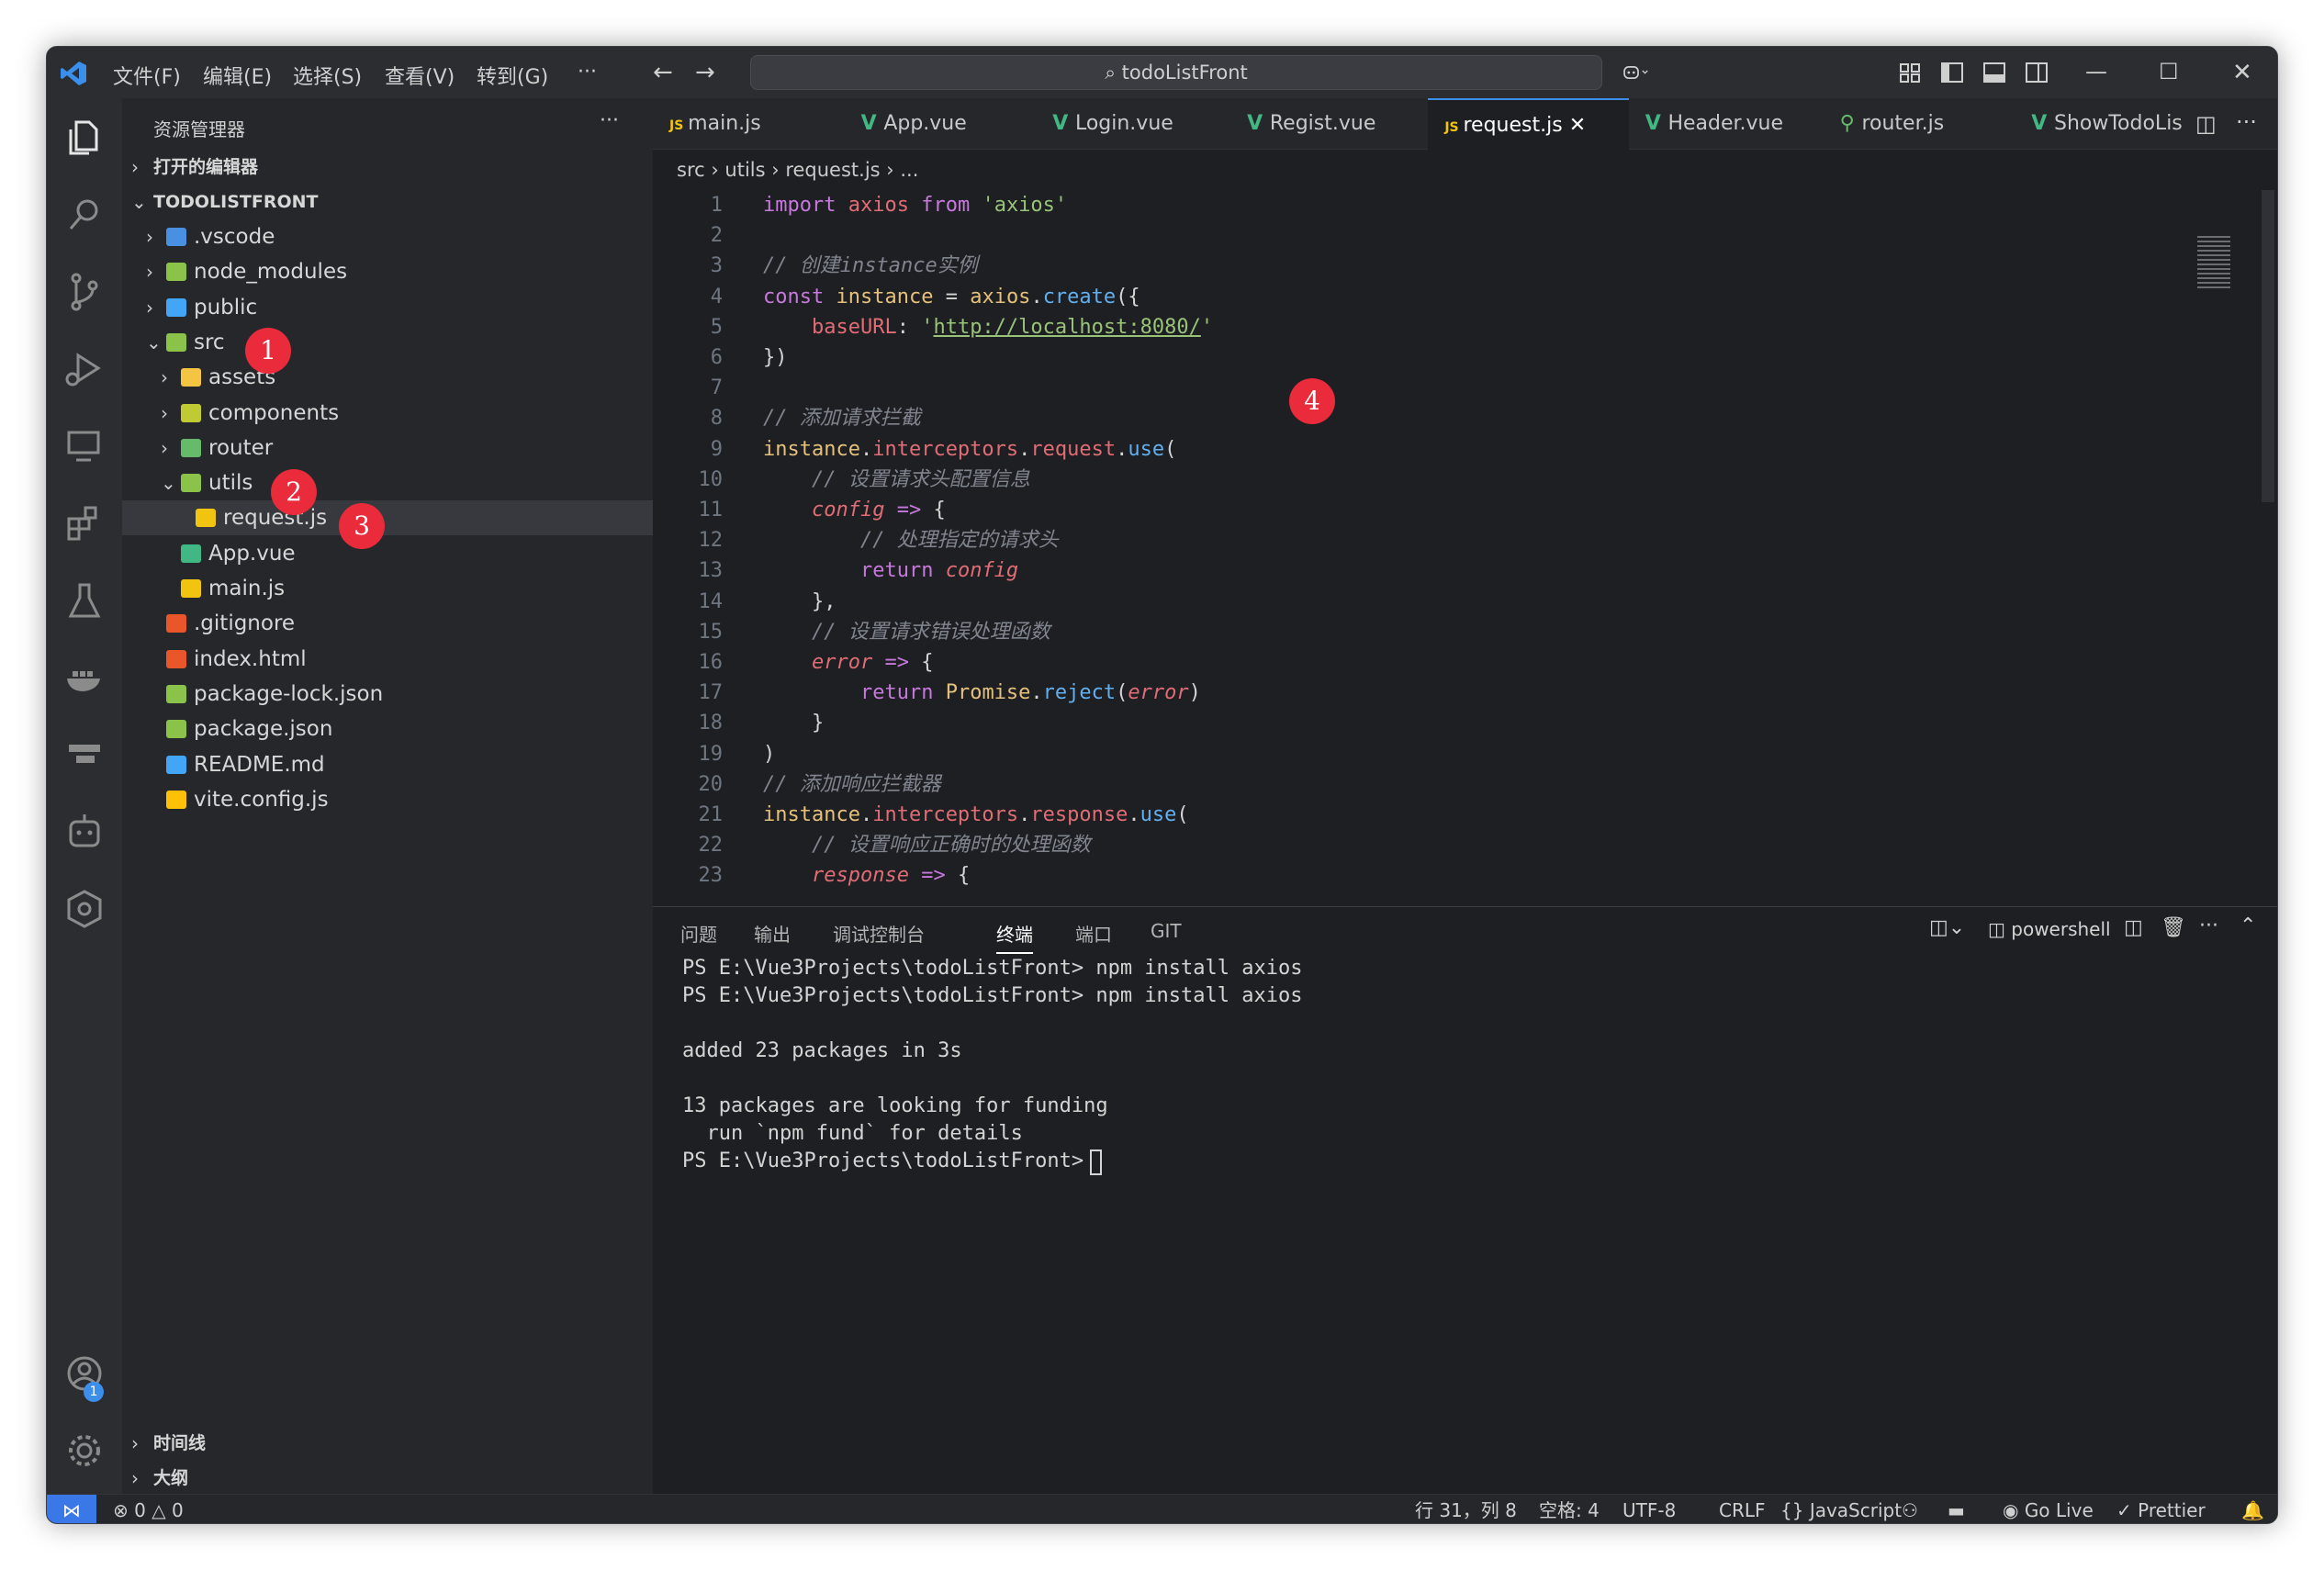  Describe the element at coordinates (749, 124) in the screenshot. I see `tab: JS main.js` at that location.